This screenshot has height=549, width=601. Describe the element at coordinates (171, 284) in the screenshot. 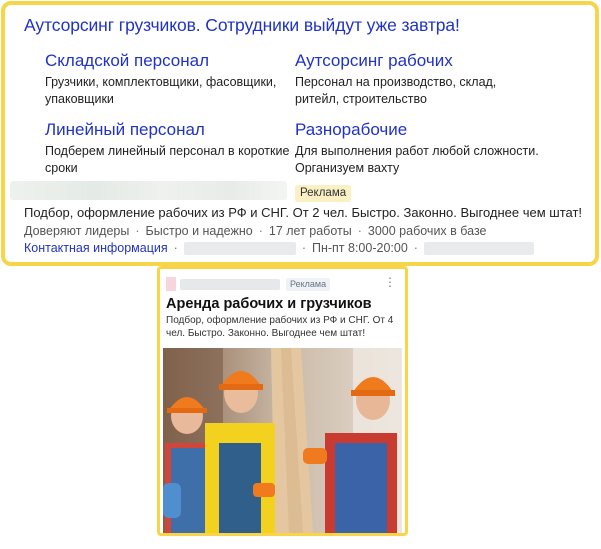

I see `favicon-icon` at that location.